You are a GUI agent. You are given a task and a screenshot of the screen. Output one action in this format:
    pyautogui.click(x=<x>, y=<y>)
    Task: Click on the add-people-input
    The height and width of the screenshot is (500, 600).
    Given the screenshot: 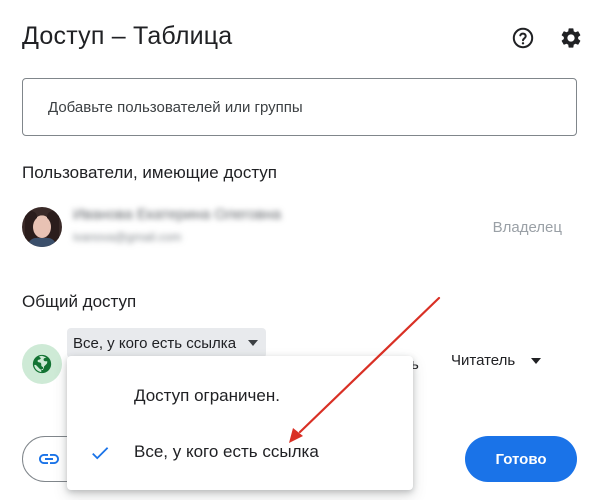 What is the action you would take?
    pyautogui.click(x=299, y=107)
    